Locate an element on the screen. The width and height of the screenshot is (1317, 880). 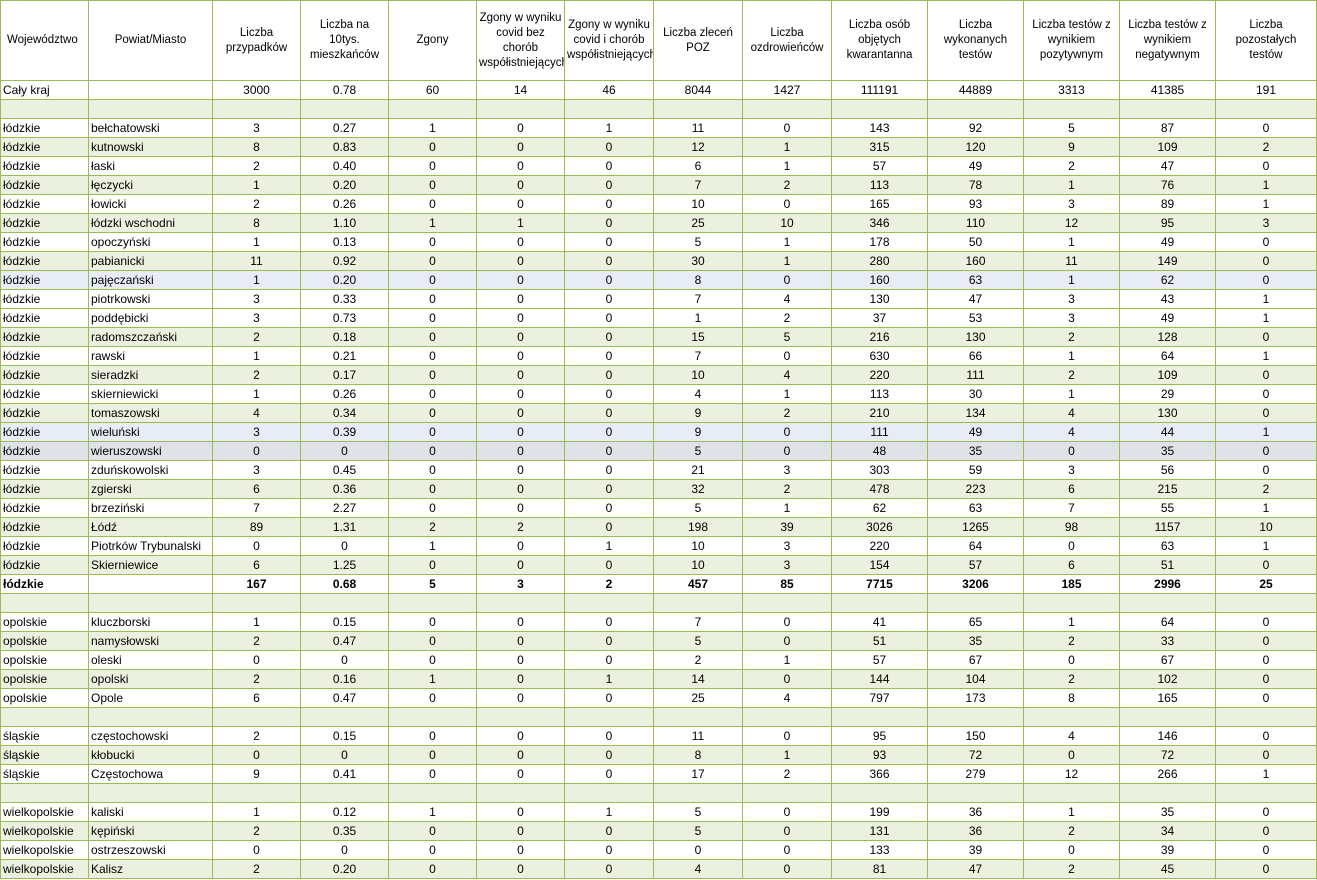
cell-value: 89 is located at coordinates (256, 527).